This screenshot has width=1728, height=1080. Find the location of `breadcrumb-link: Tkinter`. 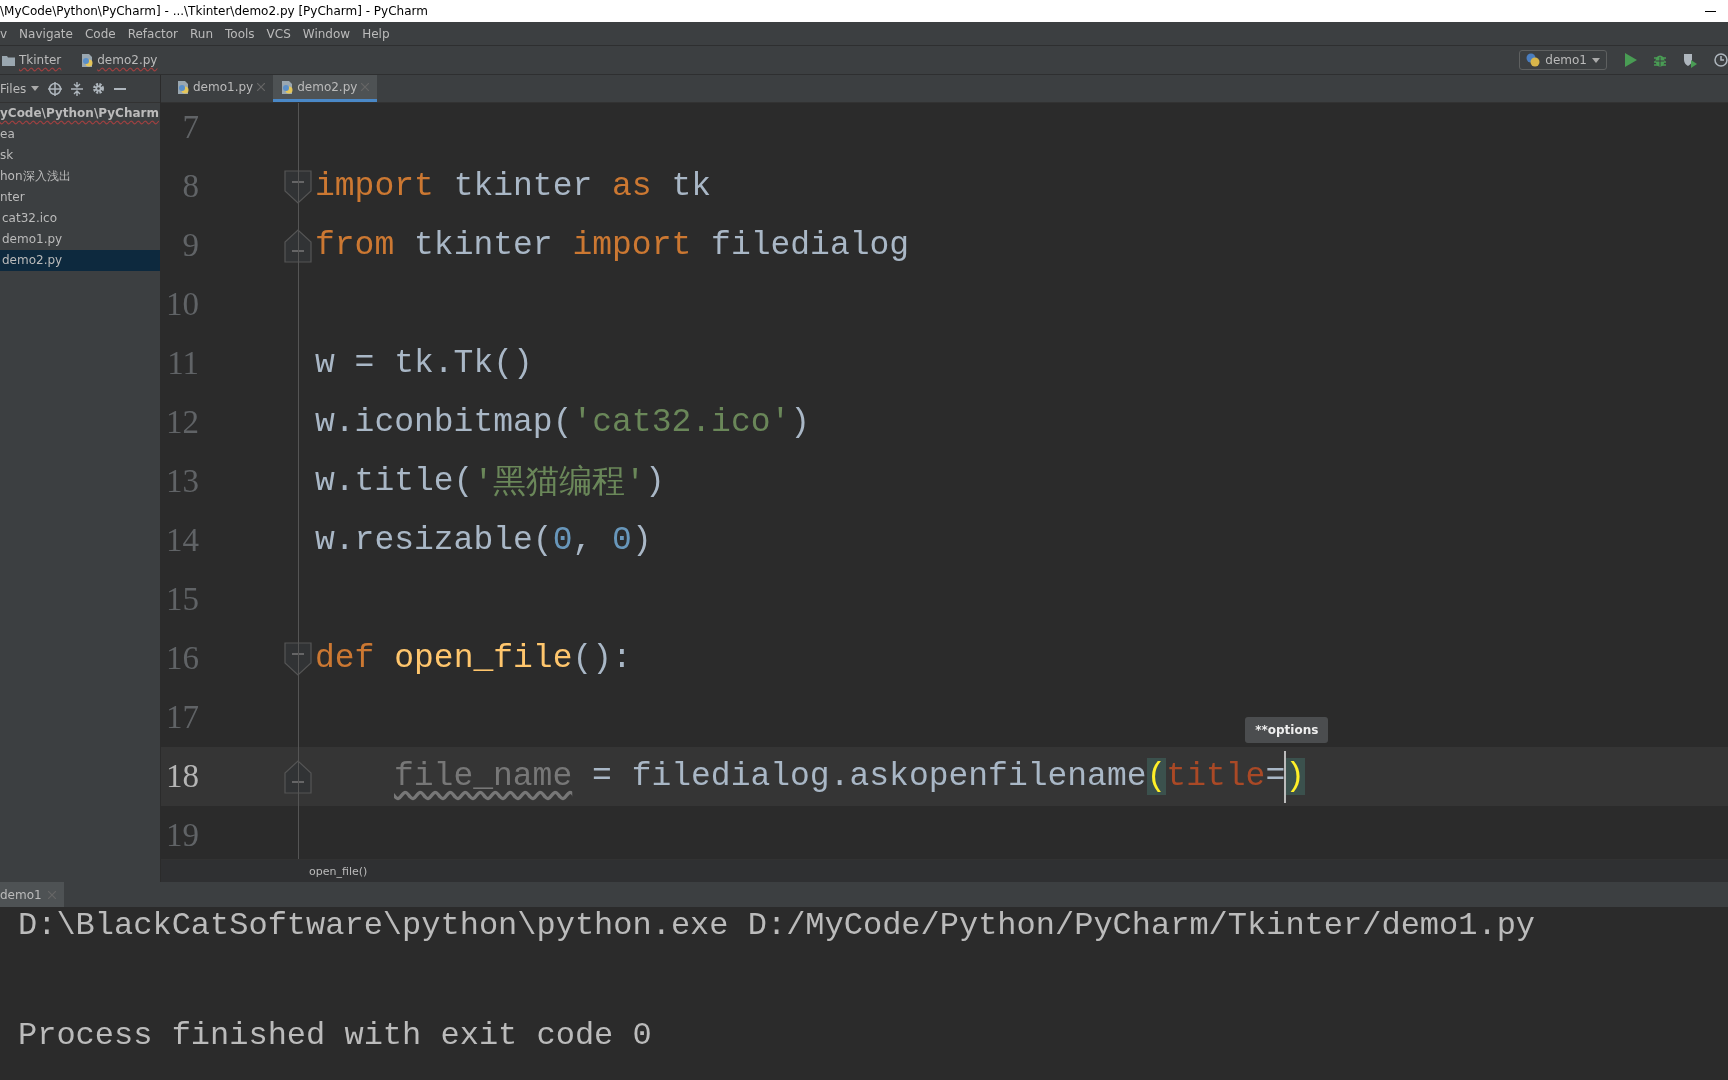

breadcrumb-link: Tkinter is located at coordinates (40, 60).